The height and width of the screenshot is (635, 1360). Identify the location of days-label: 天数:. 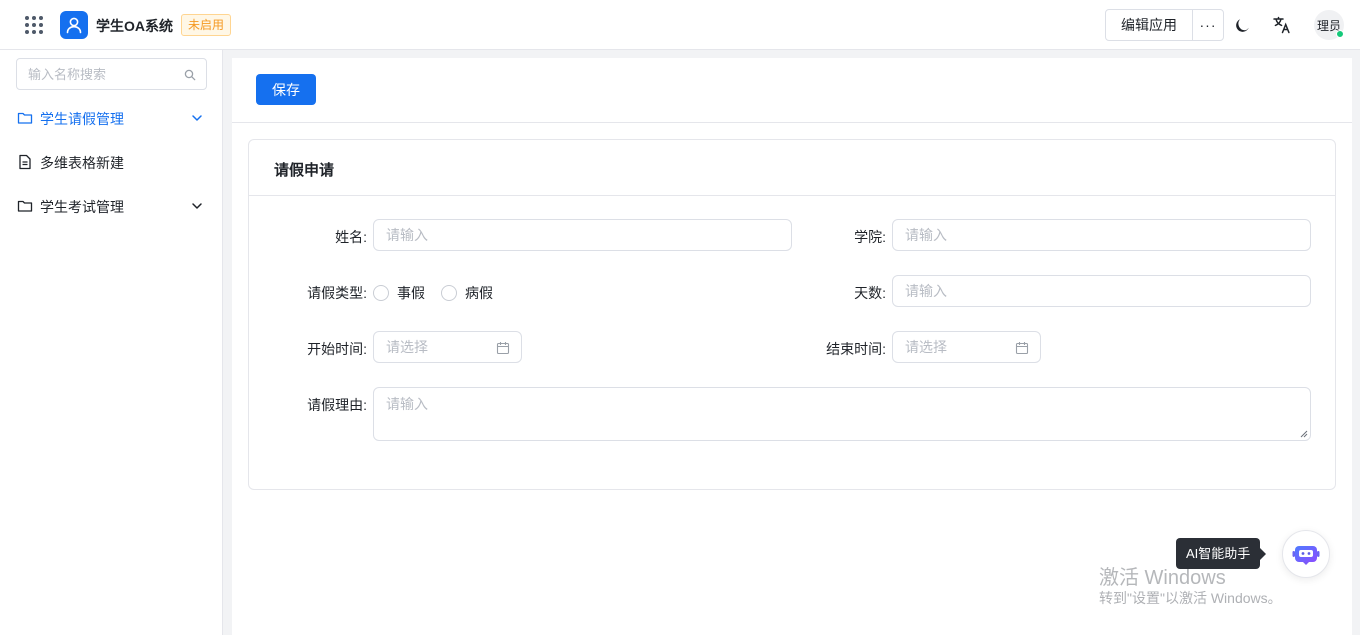
(870, 293).